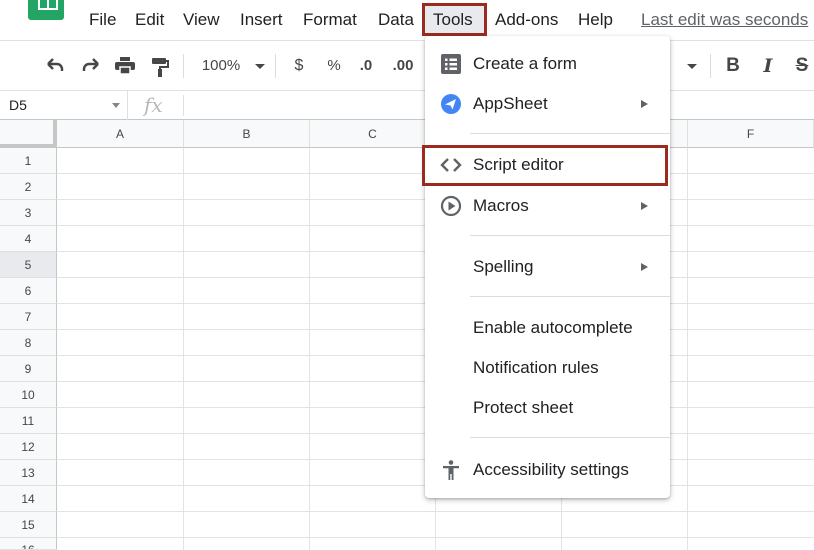  What do you see at coordinates (28, 499) in the screenshot?
I see `row-header: 14` at bounding box center [28, 499].